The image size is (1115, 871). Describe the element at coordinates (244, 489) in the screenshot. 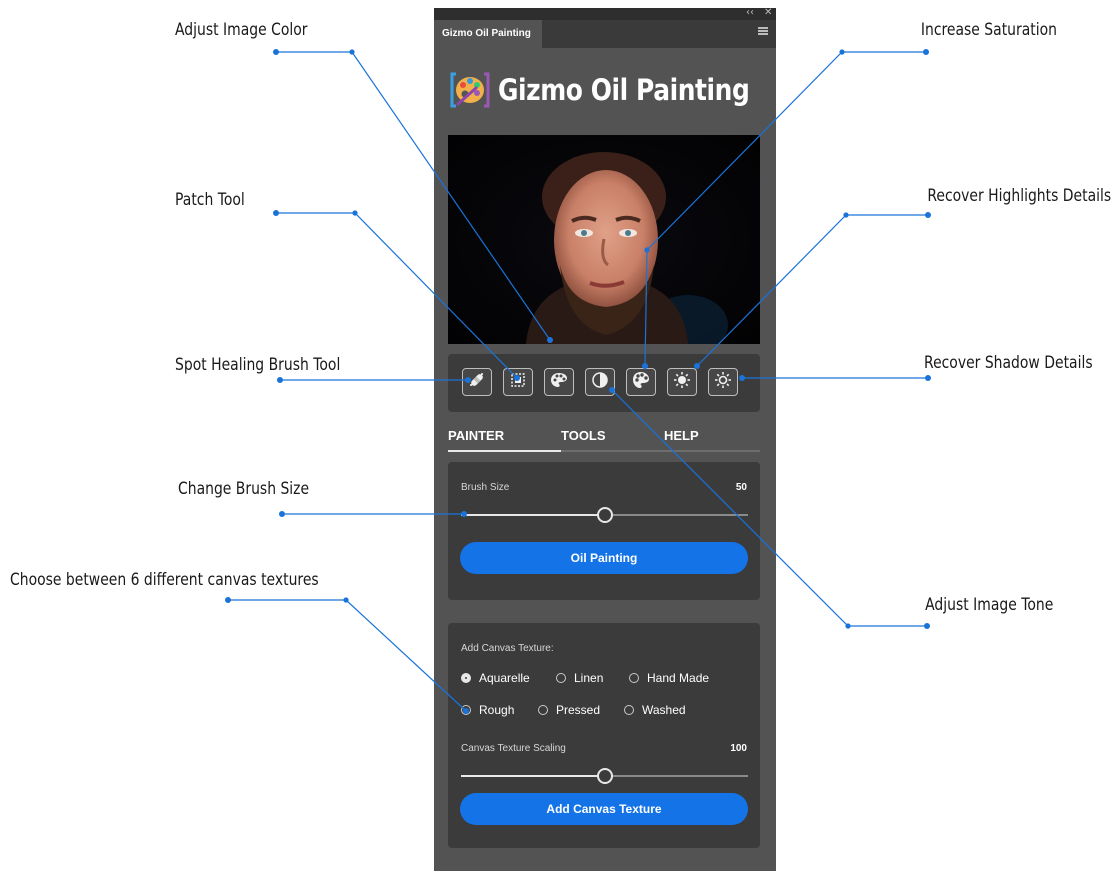

I see `callout-change-brush-size: Change Brush Size` at that location.